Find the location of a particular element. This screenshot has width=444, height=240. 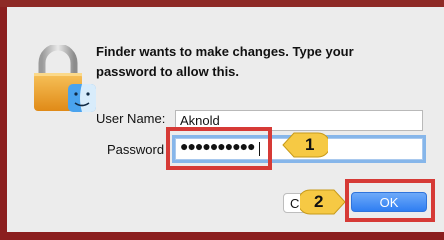

username-label: User Name: is located at coordinates (131, 118).